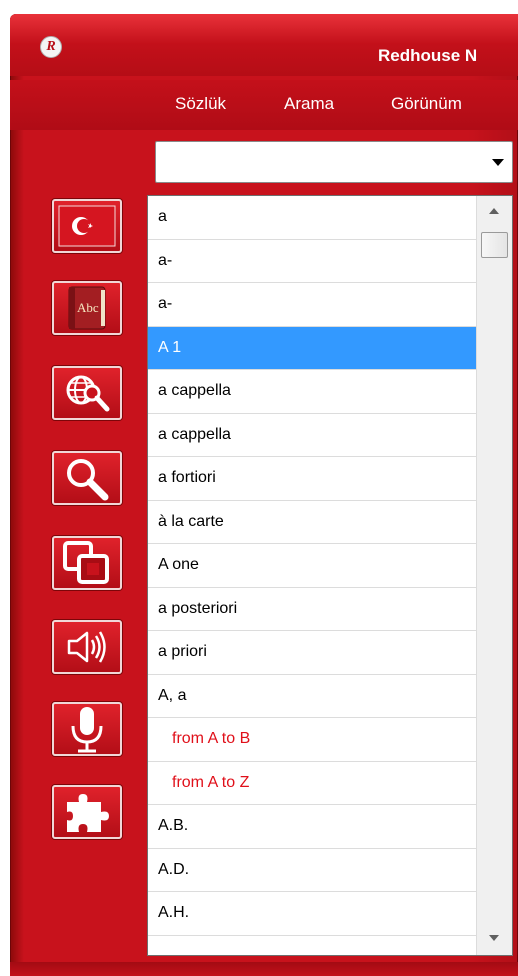  Describe the element at coordinates (312, 783) in the screenshot. I see `list-item: from A to Z` at that location.